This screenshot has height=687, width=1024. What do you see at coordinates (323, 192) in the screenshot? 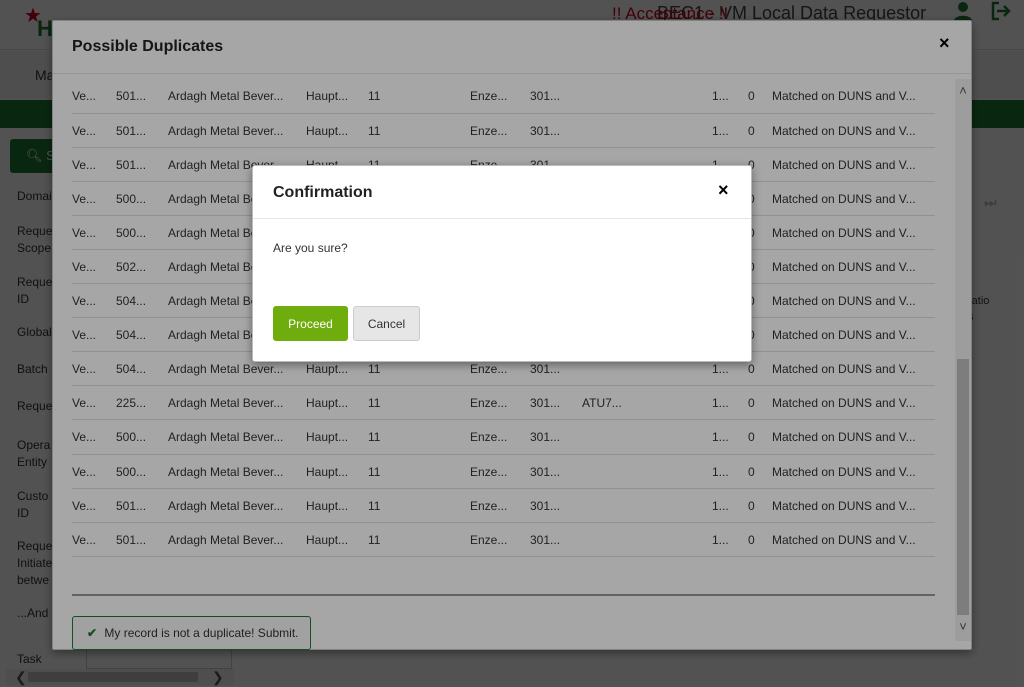
I see `dialog-title: Confirmation` at bounding box center [323, 192].